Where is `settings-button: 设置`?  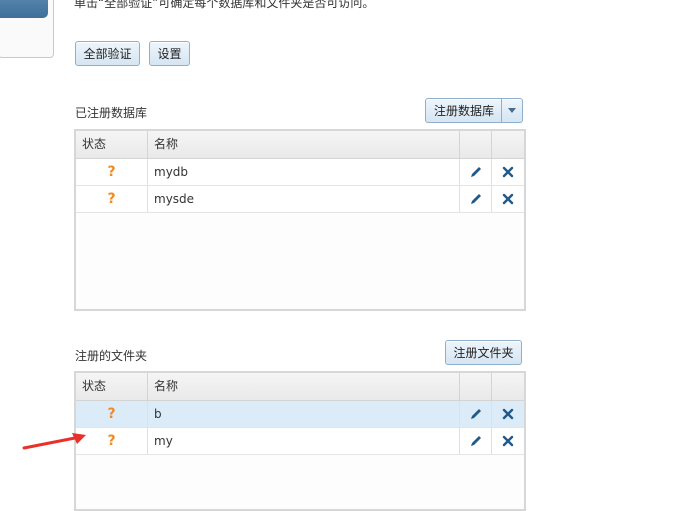
settings-button: 设置 is located at coordinates (169, 53).